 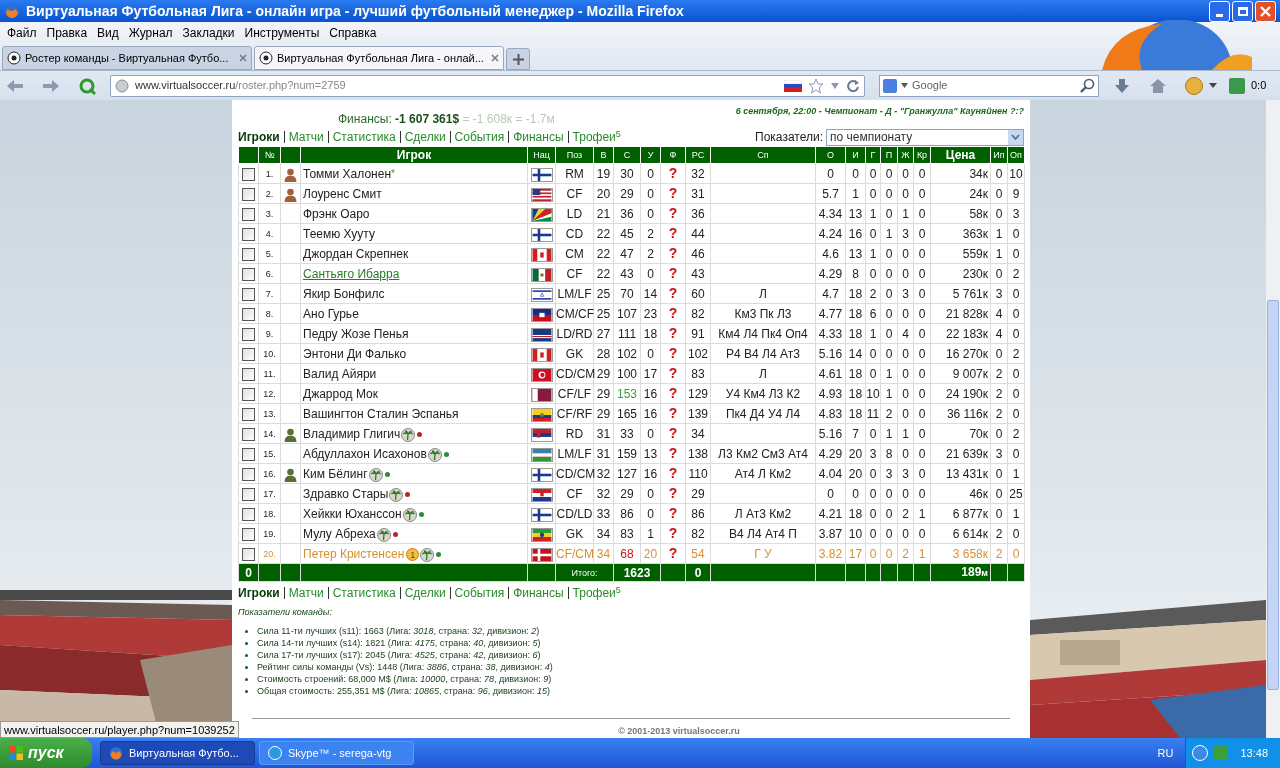 I want to click on menu-item: Закладки, so click(x=208, y=33).